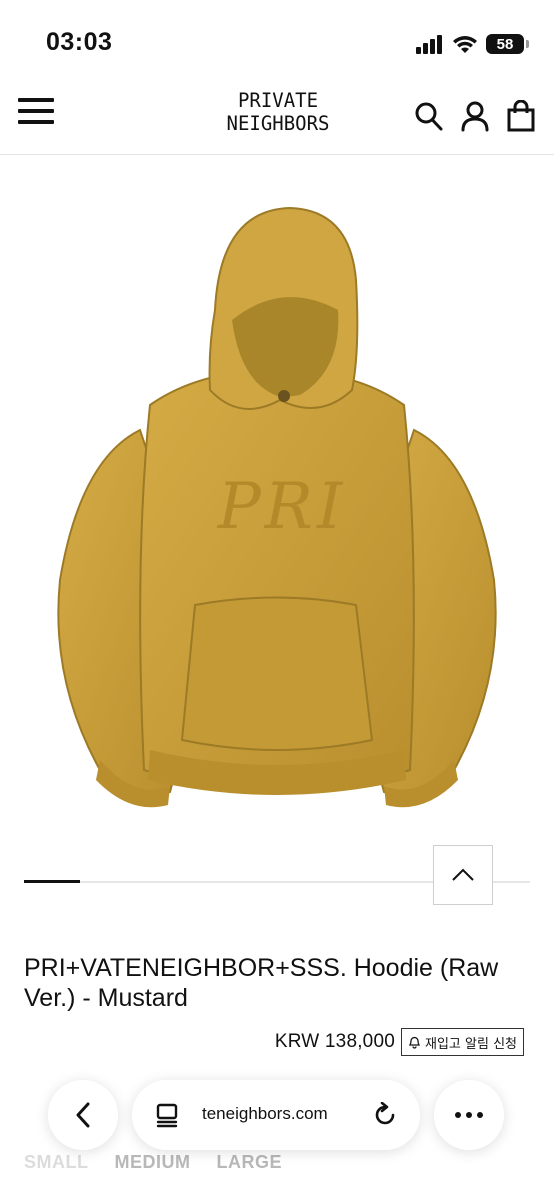  What do you see at coordinates (399, 1042) in the screenshot?
I see `price-row: KRW 138,000 재입고 알림 신청` at bounding box center [399, 1042].